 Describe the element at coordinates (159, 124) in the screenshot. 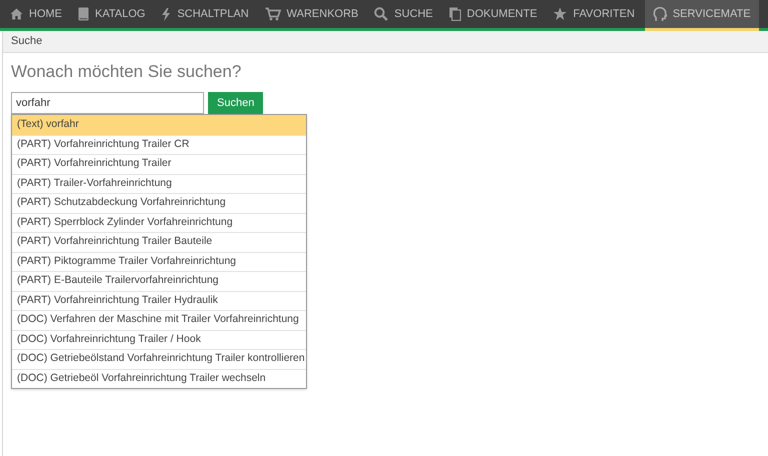

I see `suggestion-item: (Text) vorfahr` at that location.